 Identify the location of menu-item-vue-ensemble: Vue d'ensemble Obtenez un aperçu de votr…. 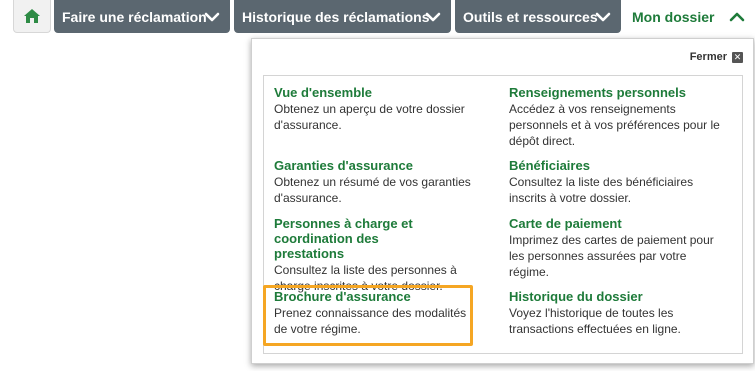
(381, 109).